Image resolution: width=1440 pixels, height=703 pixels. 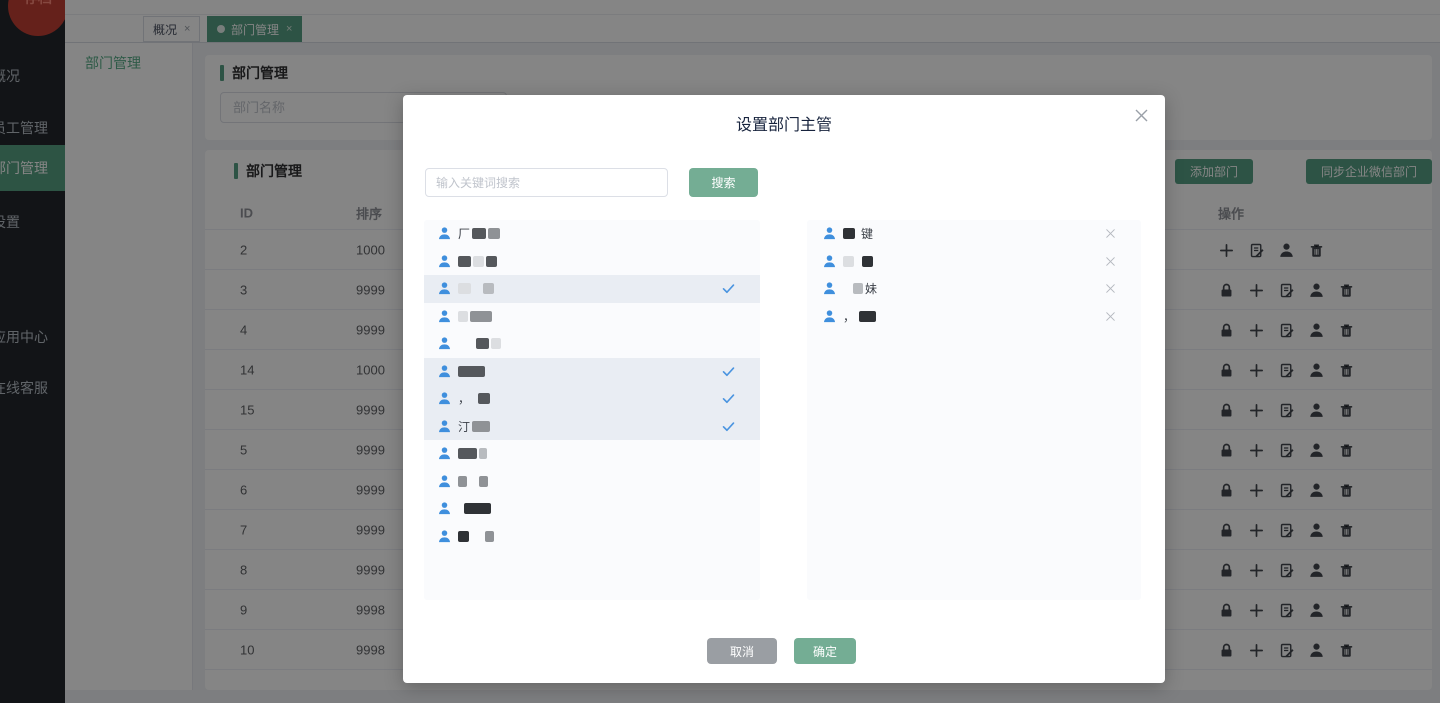 What do you see at coordinates (1141, 115) in the screenshot?
I see `close-icon` at bounding box center [1141, 115].